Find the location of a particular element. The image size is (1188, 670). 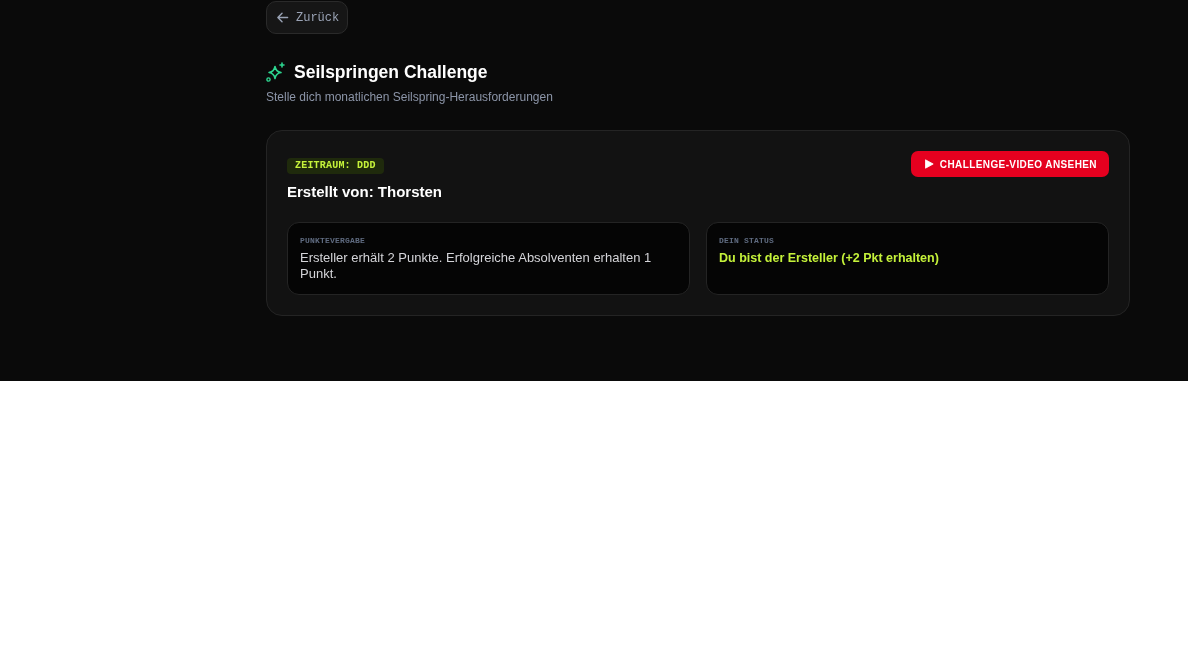

panel-label: PUNKTEVERGABE is located at coordinates (333, 241).